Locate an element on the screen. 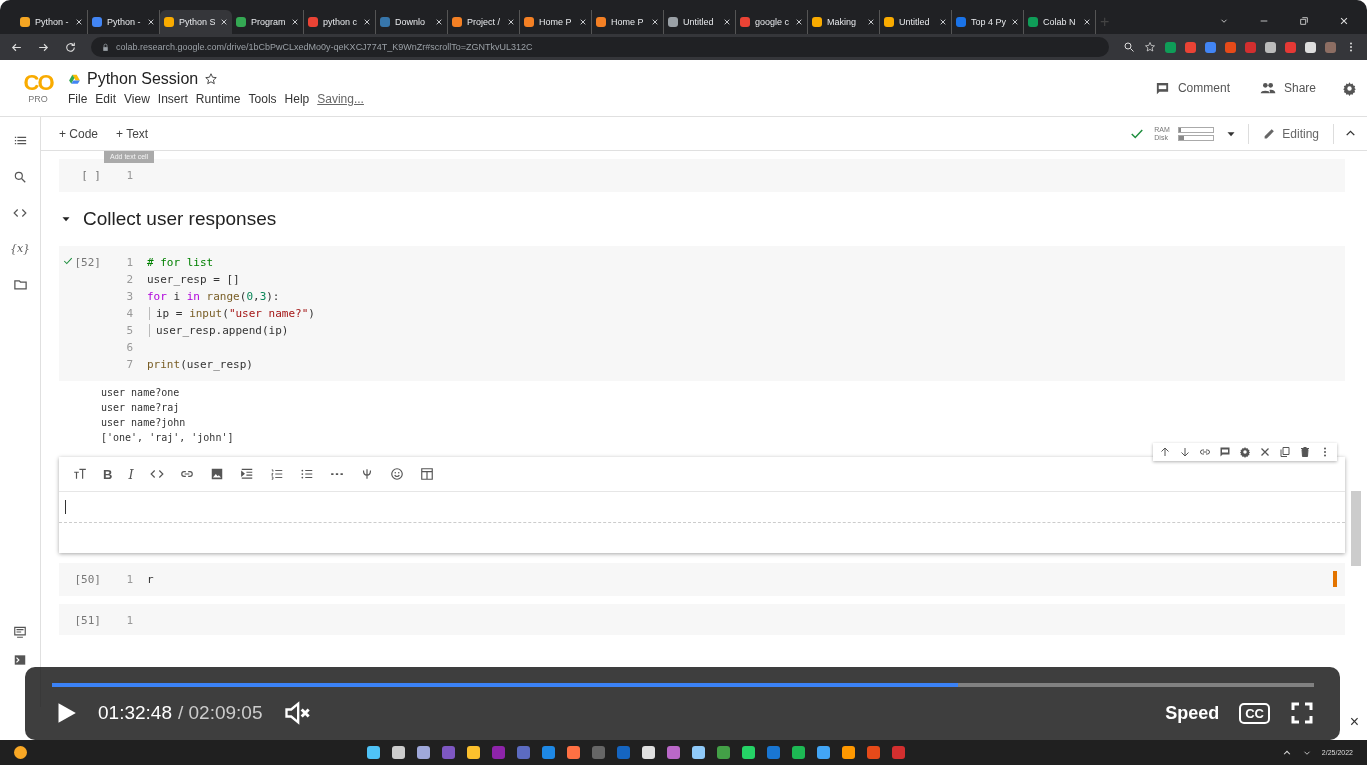 The height and width of the screenshot is (765, 1367). close-button: × is located at coordinates (1354, 722).